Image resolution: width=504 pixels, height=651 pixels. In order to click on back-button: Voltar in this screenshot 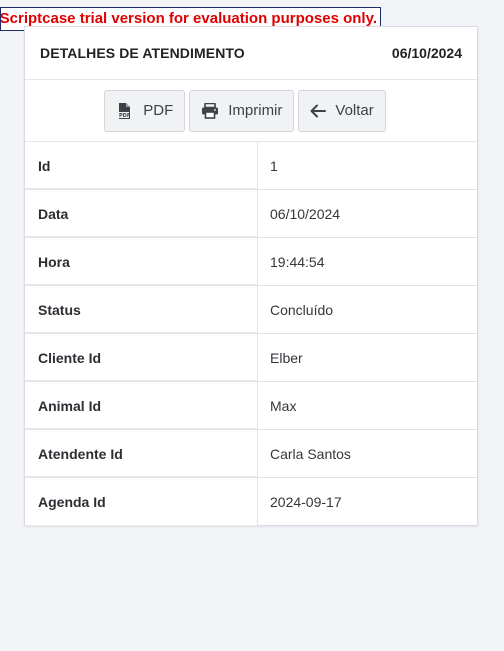, I will do `click(342, 110)`.